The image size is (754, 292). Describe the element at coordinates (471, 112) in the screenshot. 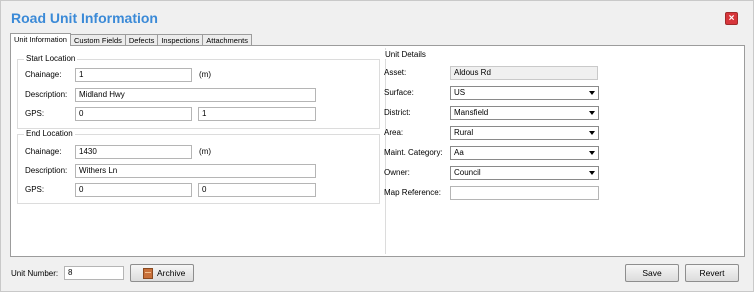

I see `district-value: Mansfield` at that location.